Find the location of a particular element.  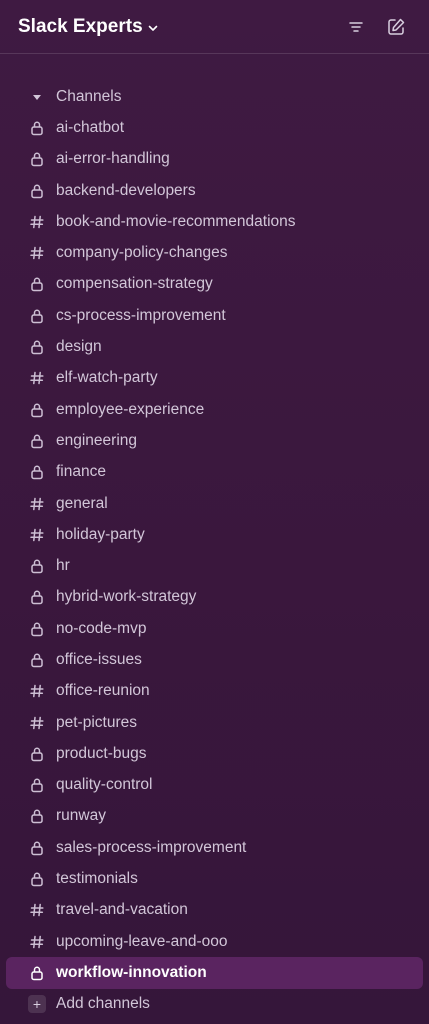

channel-name: hr is located at coordinates (63, 566).